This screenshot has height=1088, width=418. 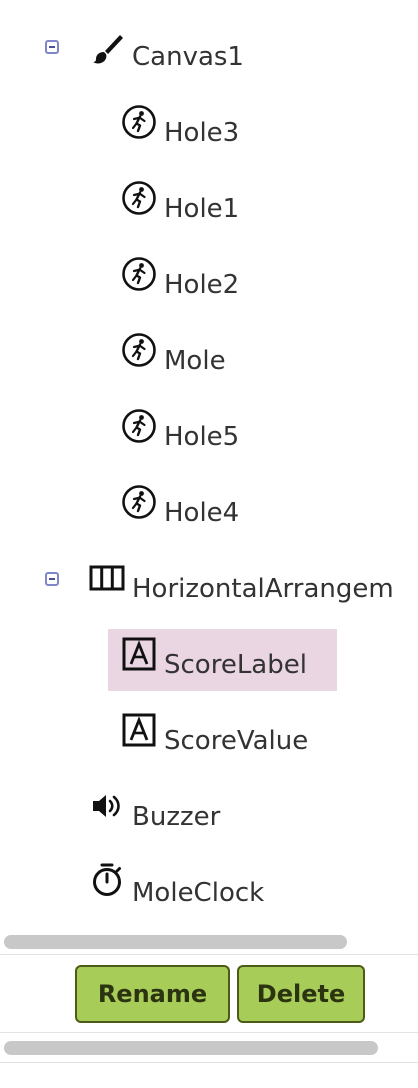 I want to click on tree-item-hole2: Hole2, so click(x=201, y=285).